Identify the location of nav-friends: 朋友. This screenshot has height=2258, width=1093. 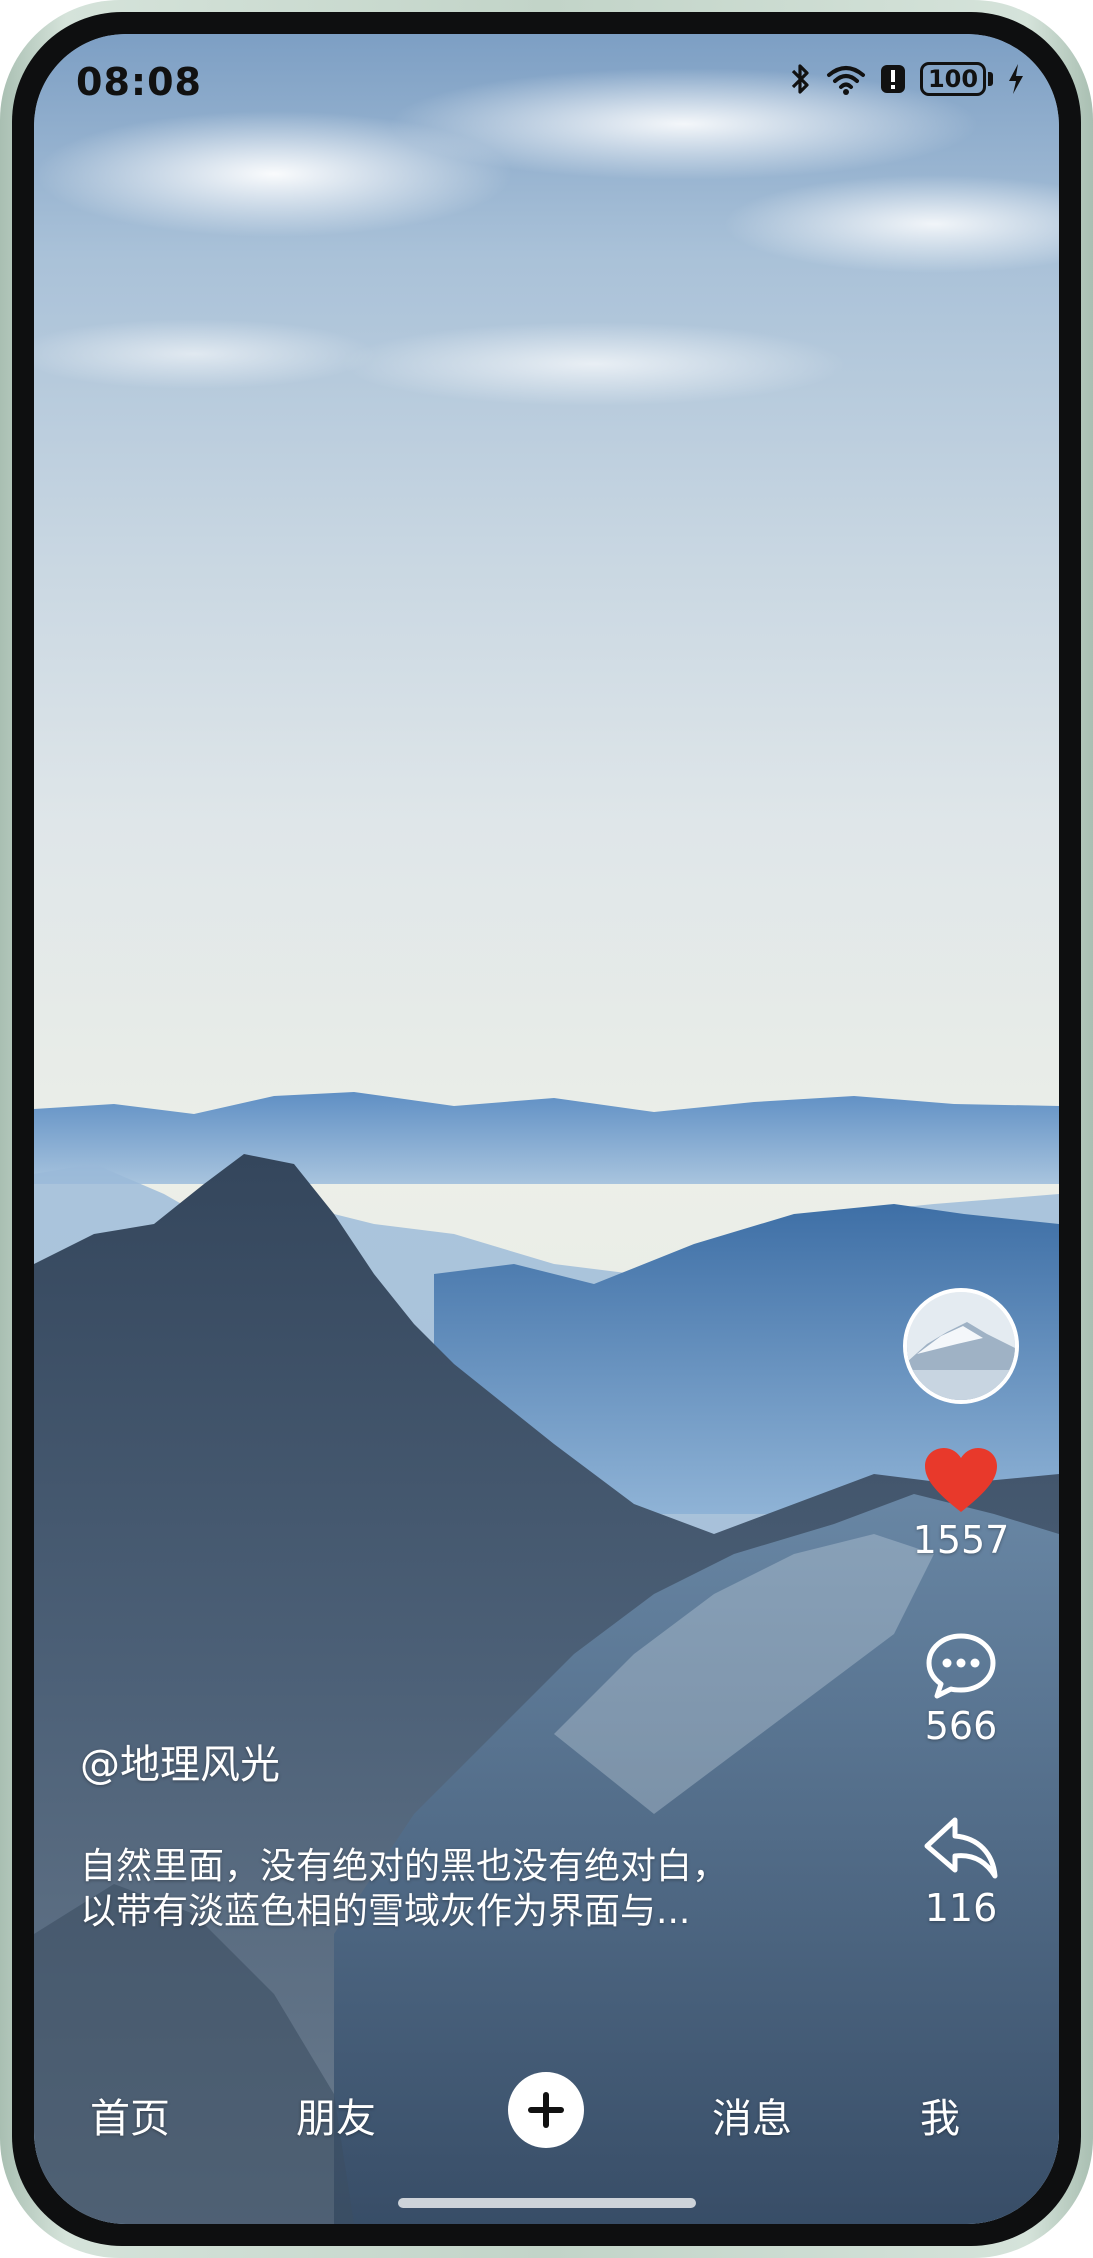
(336, 2115).